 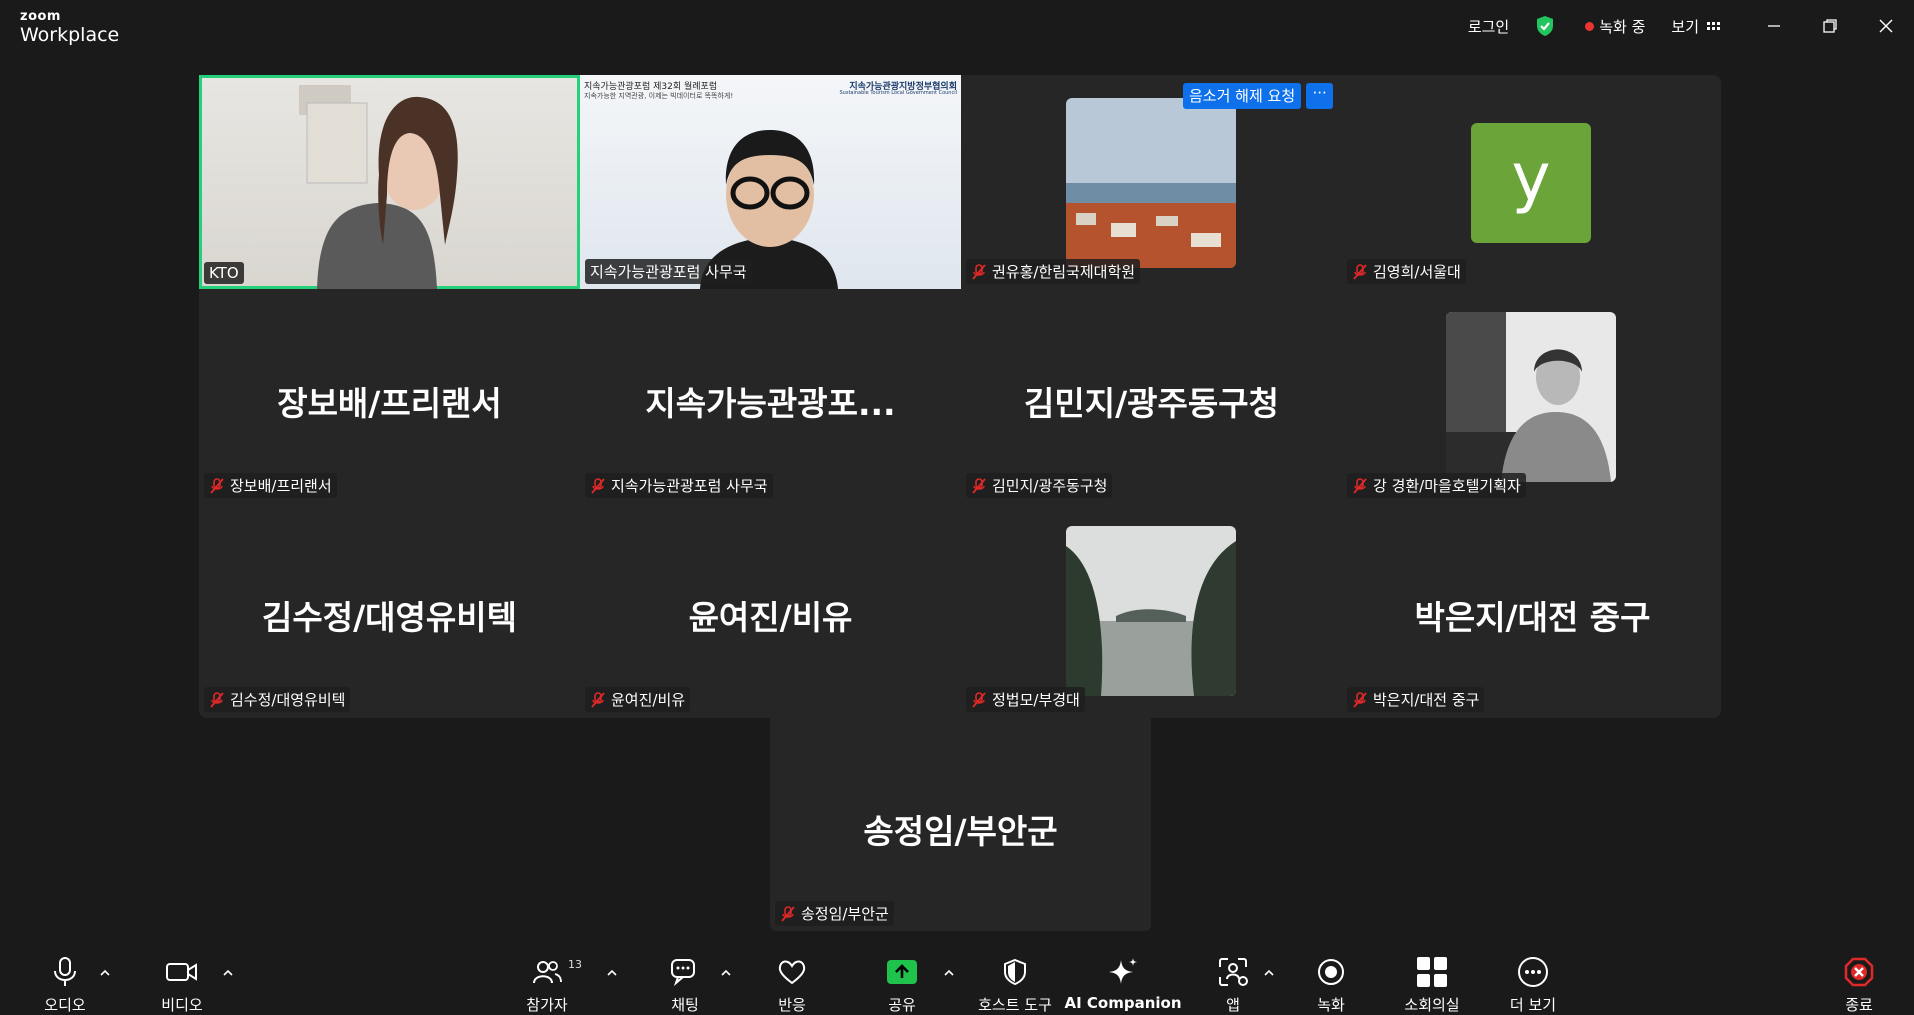 I want to click on video-tile-kim-sujeong: 김수정/대영유비텍 김수정/대영유비텍, so click(x=389, y=610).